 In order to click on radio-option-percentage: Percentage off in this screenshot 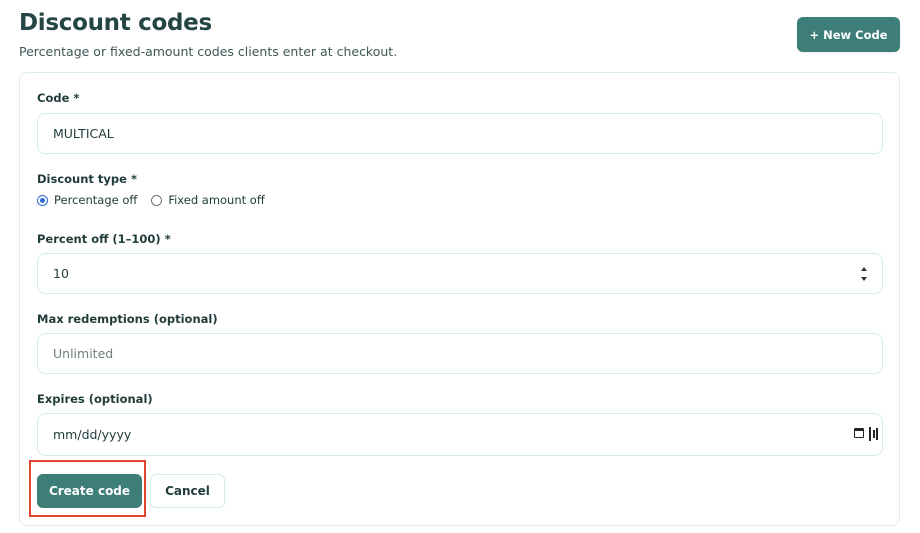, I will do `click(87, 200)`.